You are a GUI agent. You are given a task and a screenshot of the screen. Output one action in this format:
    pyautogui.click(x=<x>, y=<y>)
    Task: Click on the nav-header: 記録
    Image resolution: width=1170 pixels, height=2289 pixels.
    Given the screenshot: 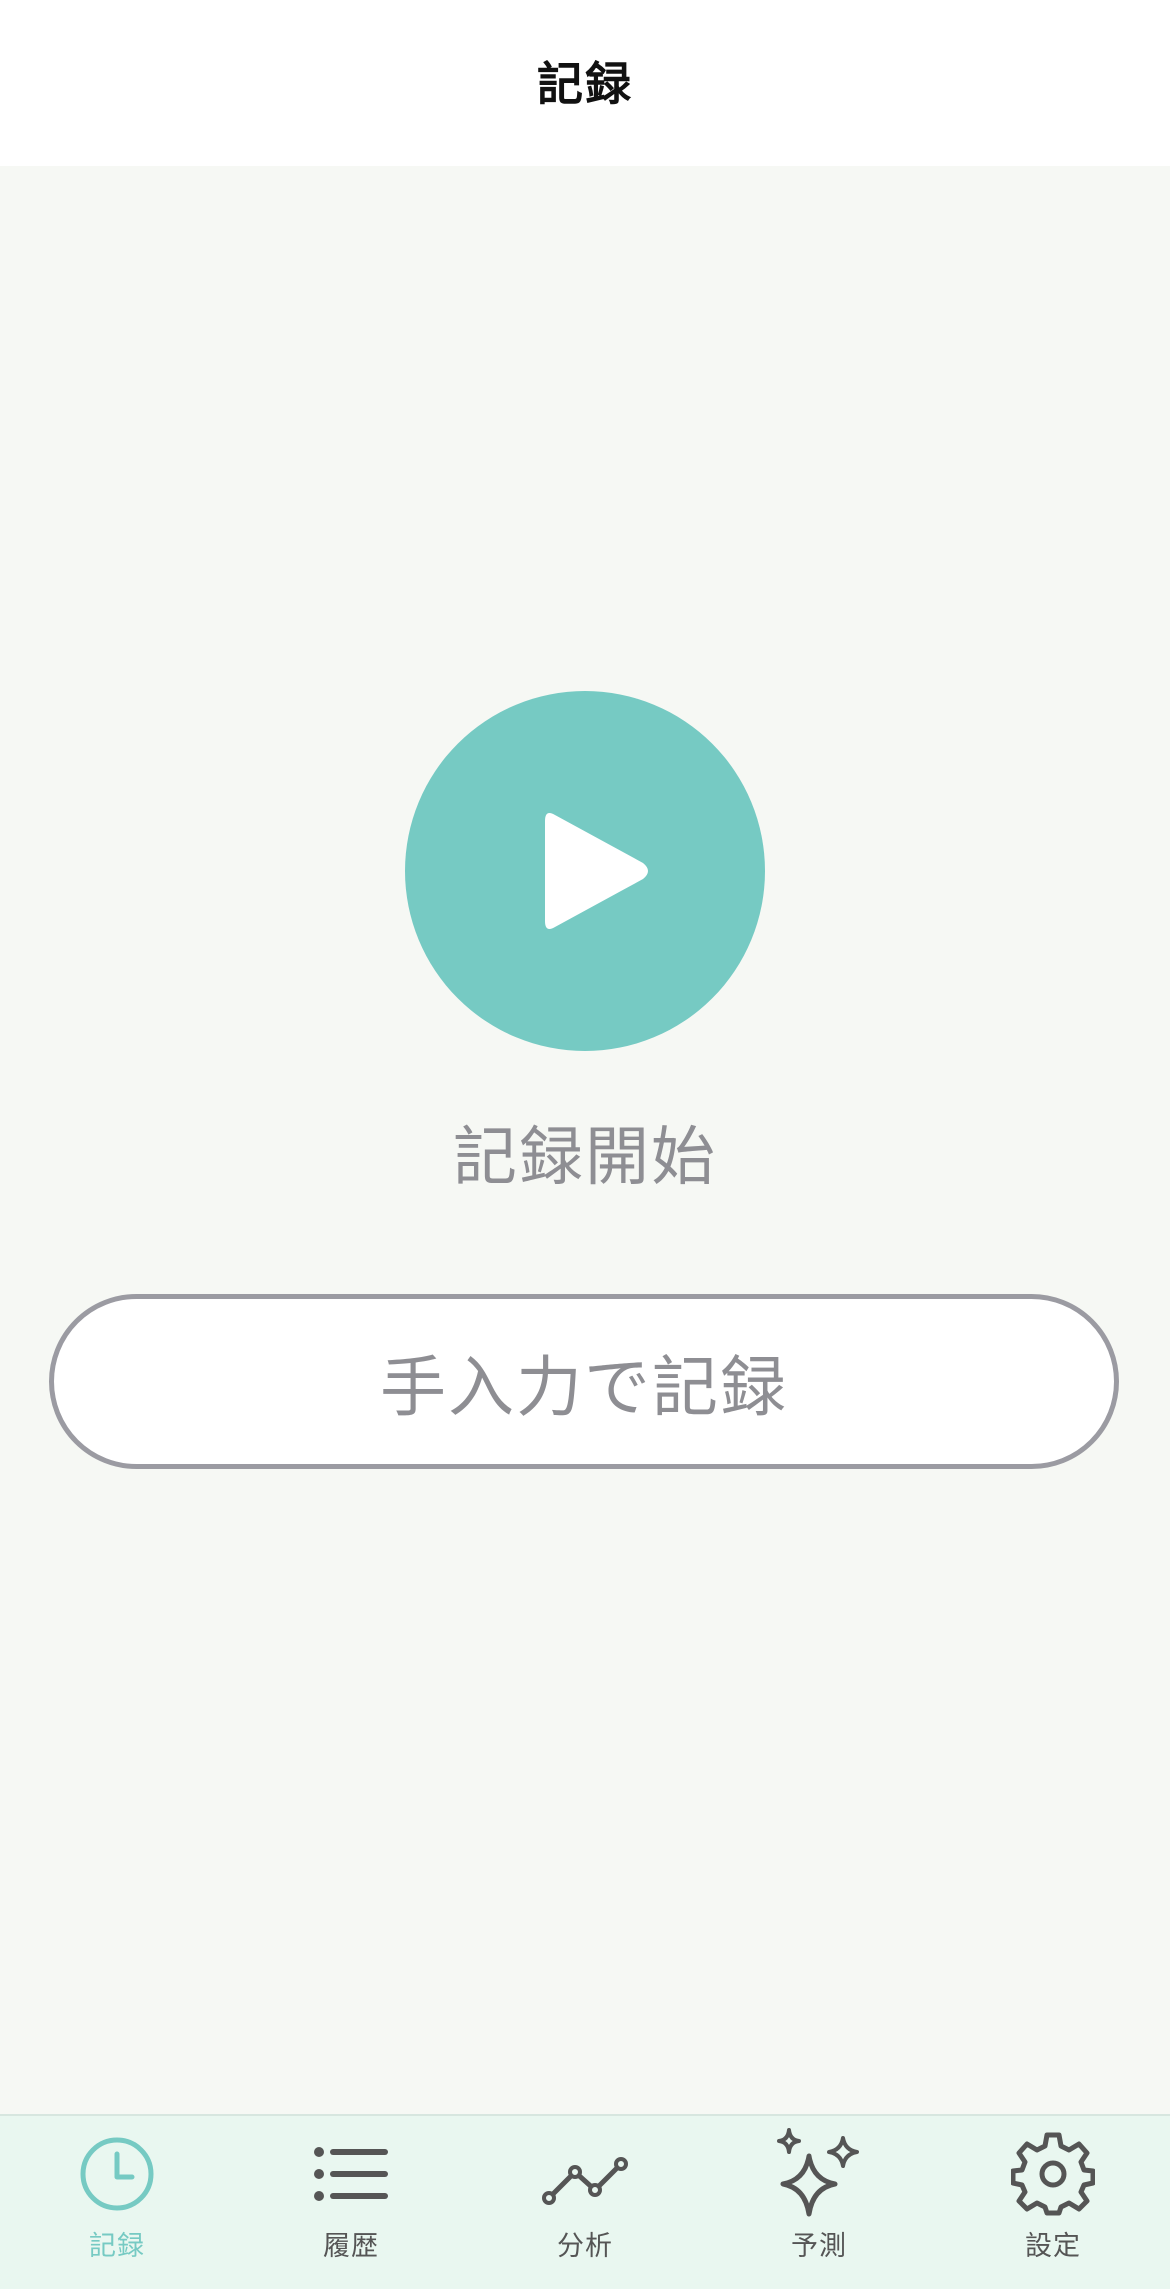 What is the action you would take?
    pyautogui.click(x=585, y=83)
    